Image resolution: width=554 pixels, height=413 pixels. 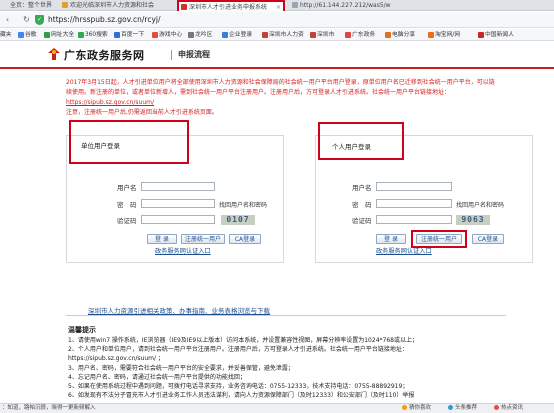 I want to click on unit-login-button: 登 录, so click(x=162, y=239).